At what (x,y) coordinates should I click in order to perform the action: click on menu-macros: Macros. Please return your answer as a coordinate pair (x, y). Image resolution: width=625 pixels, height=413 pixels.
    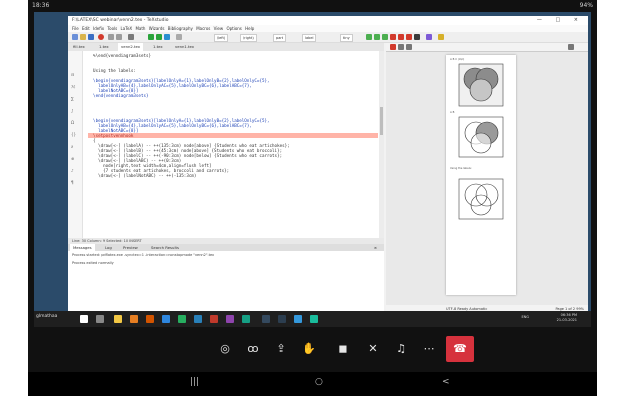
    Looking at the image, I should click on (203, 28).